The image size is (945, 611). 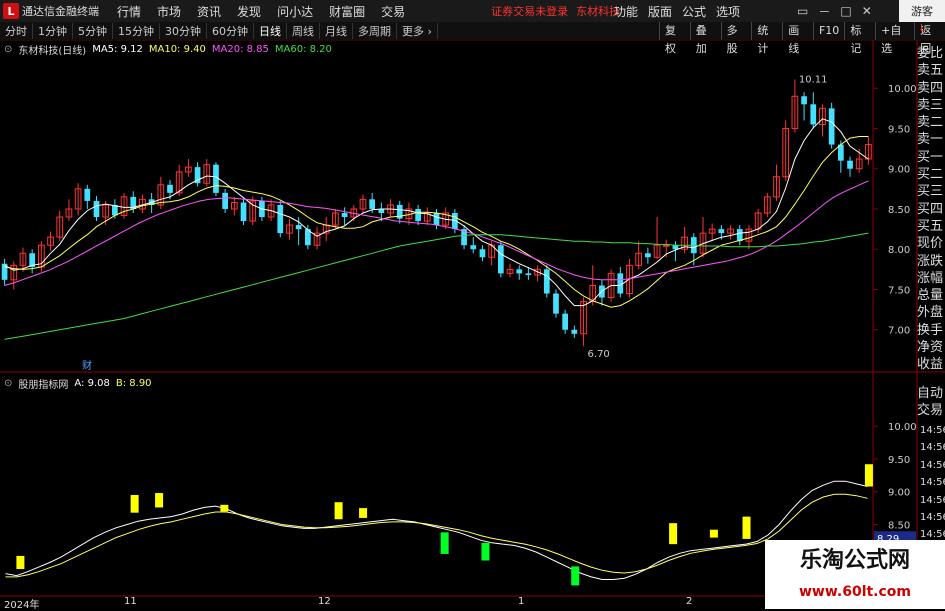 What do you see at coordinates (931, 88) in the screenshot?
I see `quote-label: 卖四` at bounding box center [931, 88].